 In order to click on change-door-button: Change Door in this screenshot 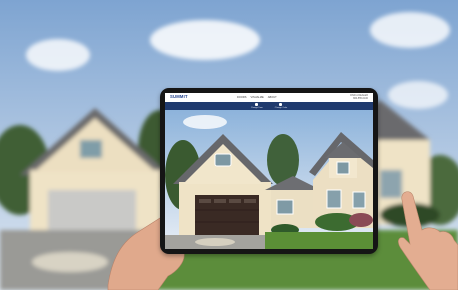, I will do `click(257, 106)`.